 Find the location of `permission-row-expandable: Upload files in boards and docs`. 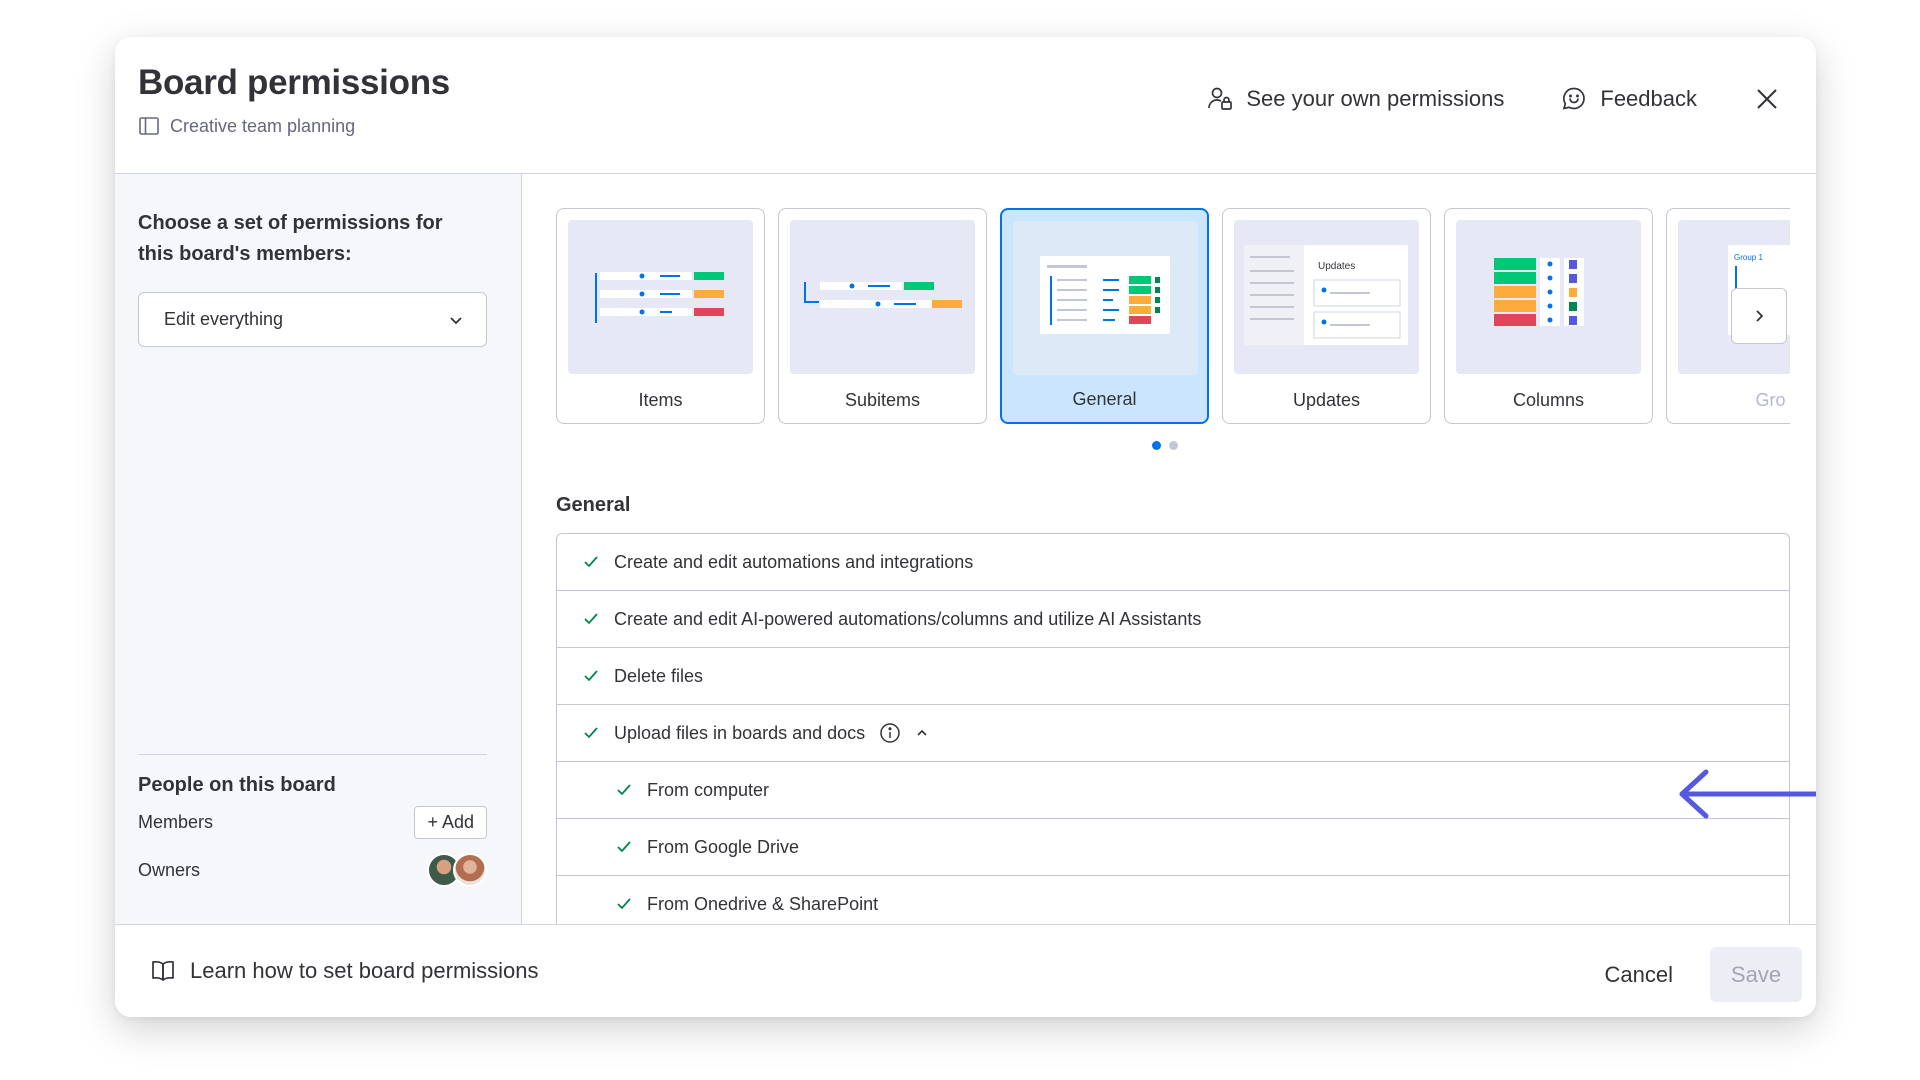

permission-row-expandable: Upload files in boards and docs is located at coordinates (1173, 733).